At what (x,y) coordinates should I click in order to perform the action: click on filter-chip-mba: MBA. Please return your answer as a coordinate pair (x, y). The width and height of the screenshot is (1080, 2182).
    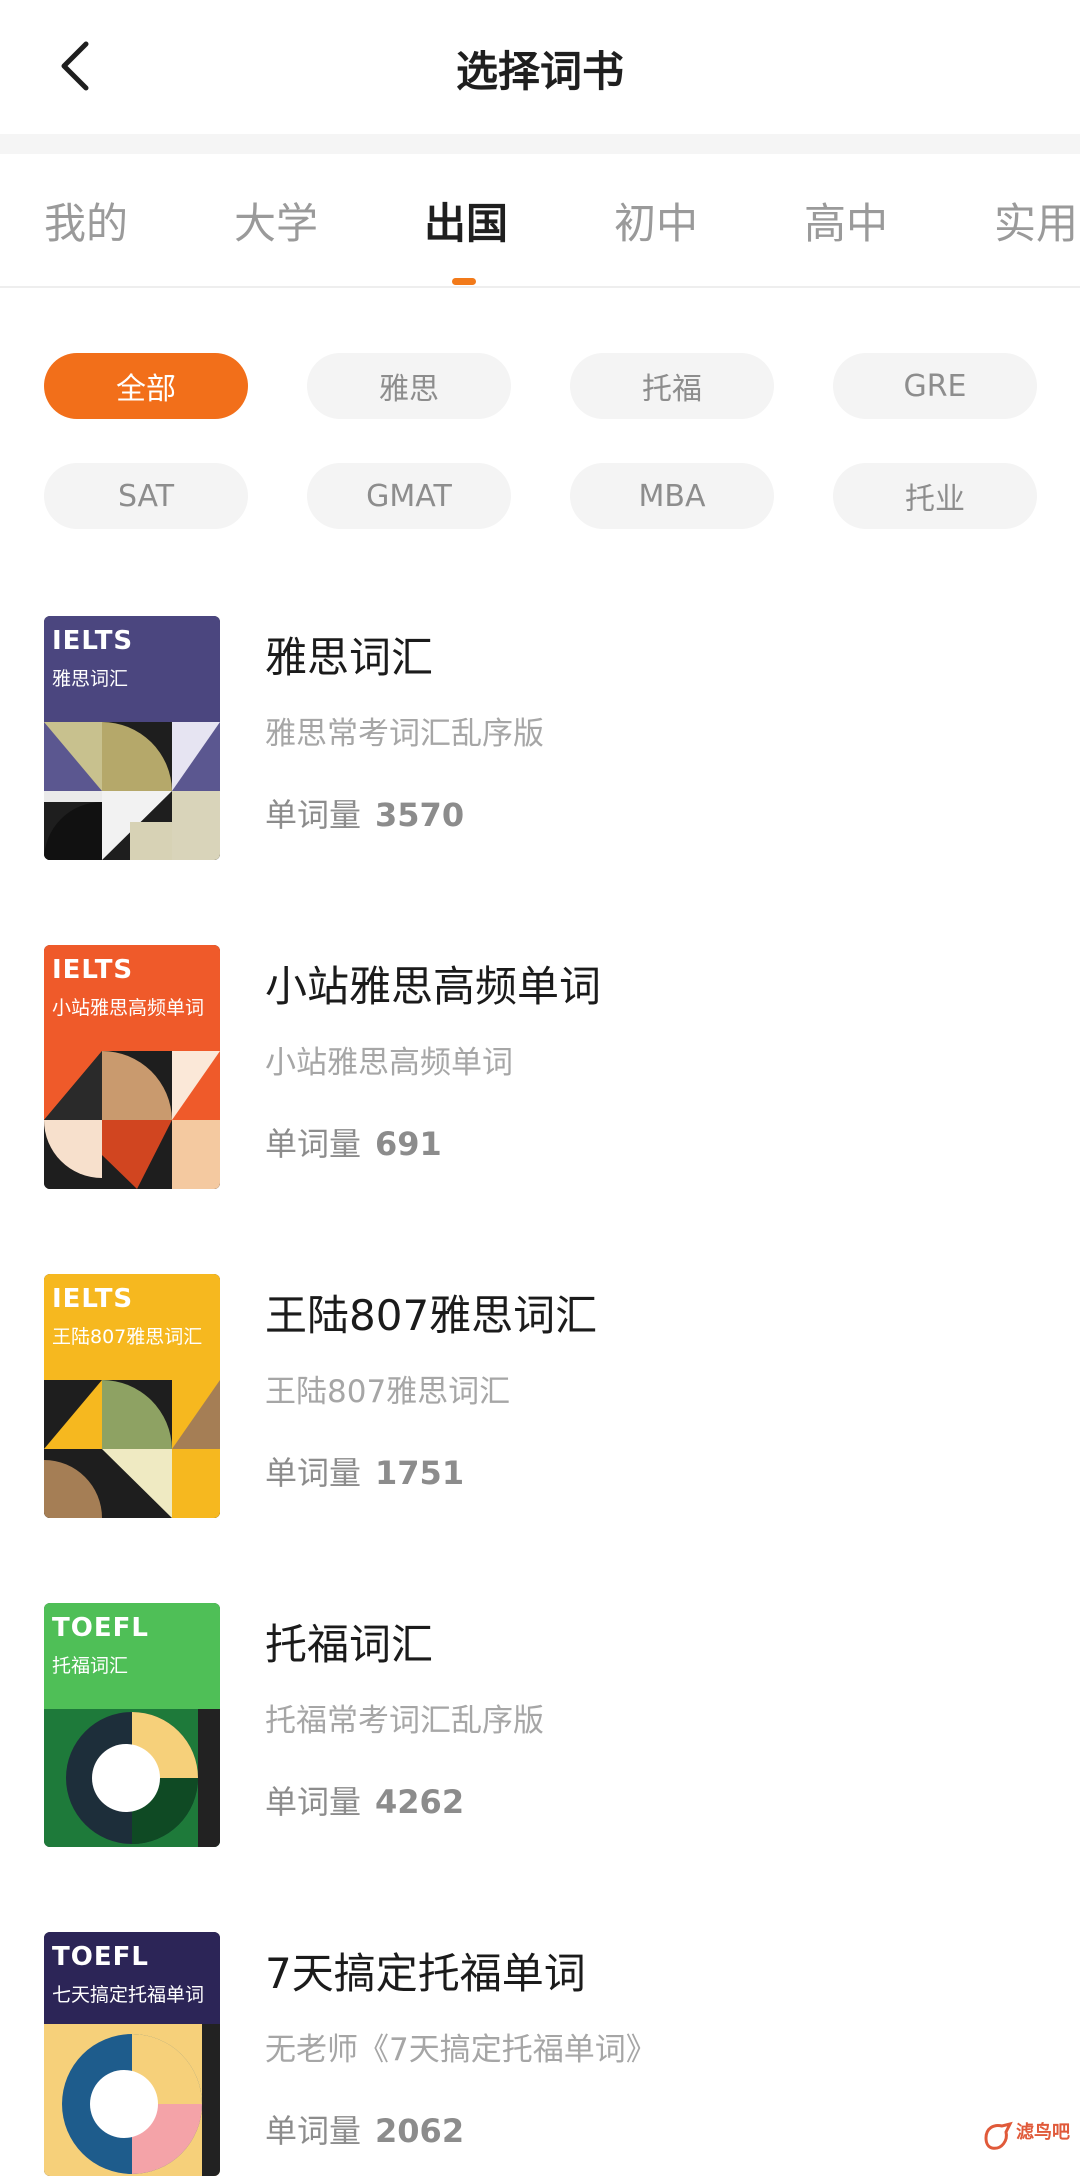
    Looking at the image, I should click on (672, 496).